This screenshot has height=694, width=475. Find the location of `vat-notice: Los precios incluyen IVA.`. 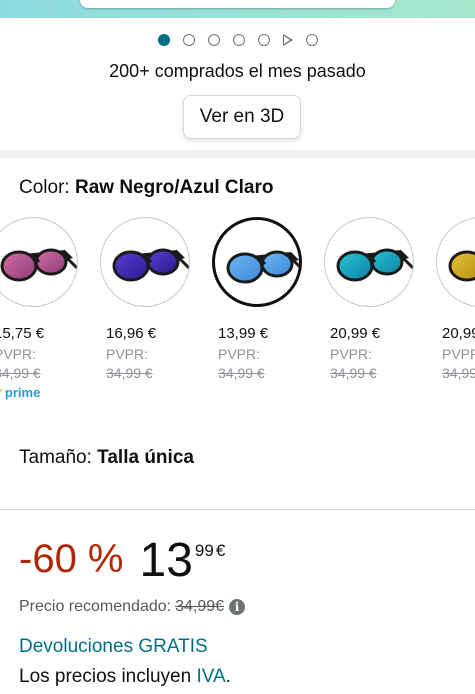

vat-notice: Los precios incluyen IVA. is located at coordinates (125, 677).